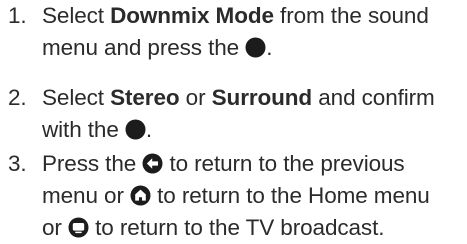 The image size is (467, 244). I want to click on step-line: Select Stereo or Surround and confirm, so click(254, 98).